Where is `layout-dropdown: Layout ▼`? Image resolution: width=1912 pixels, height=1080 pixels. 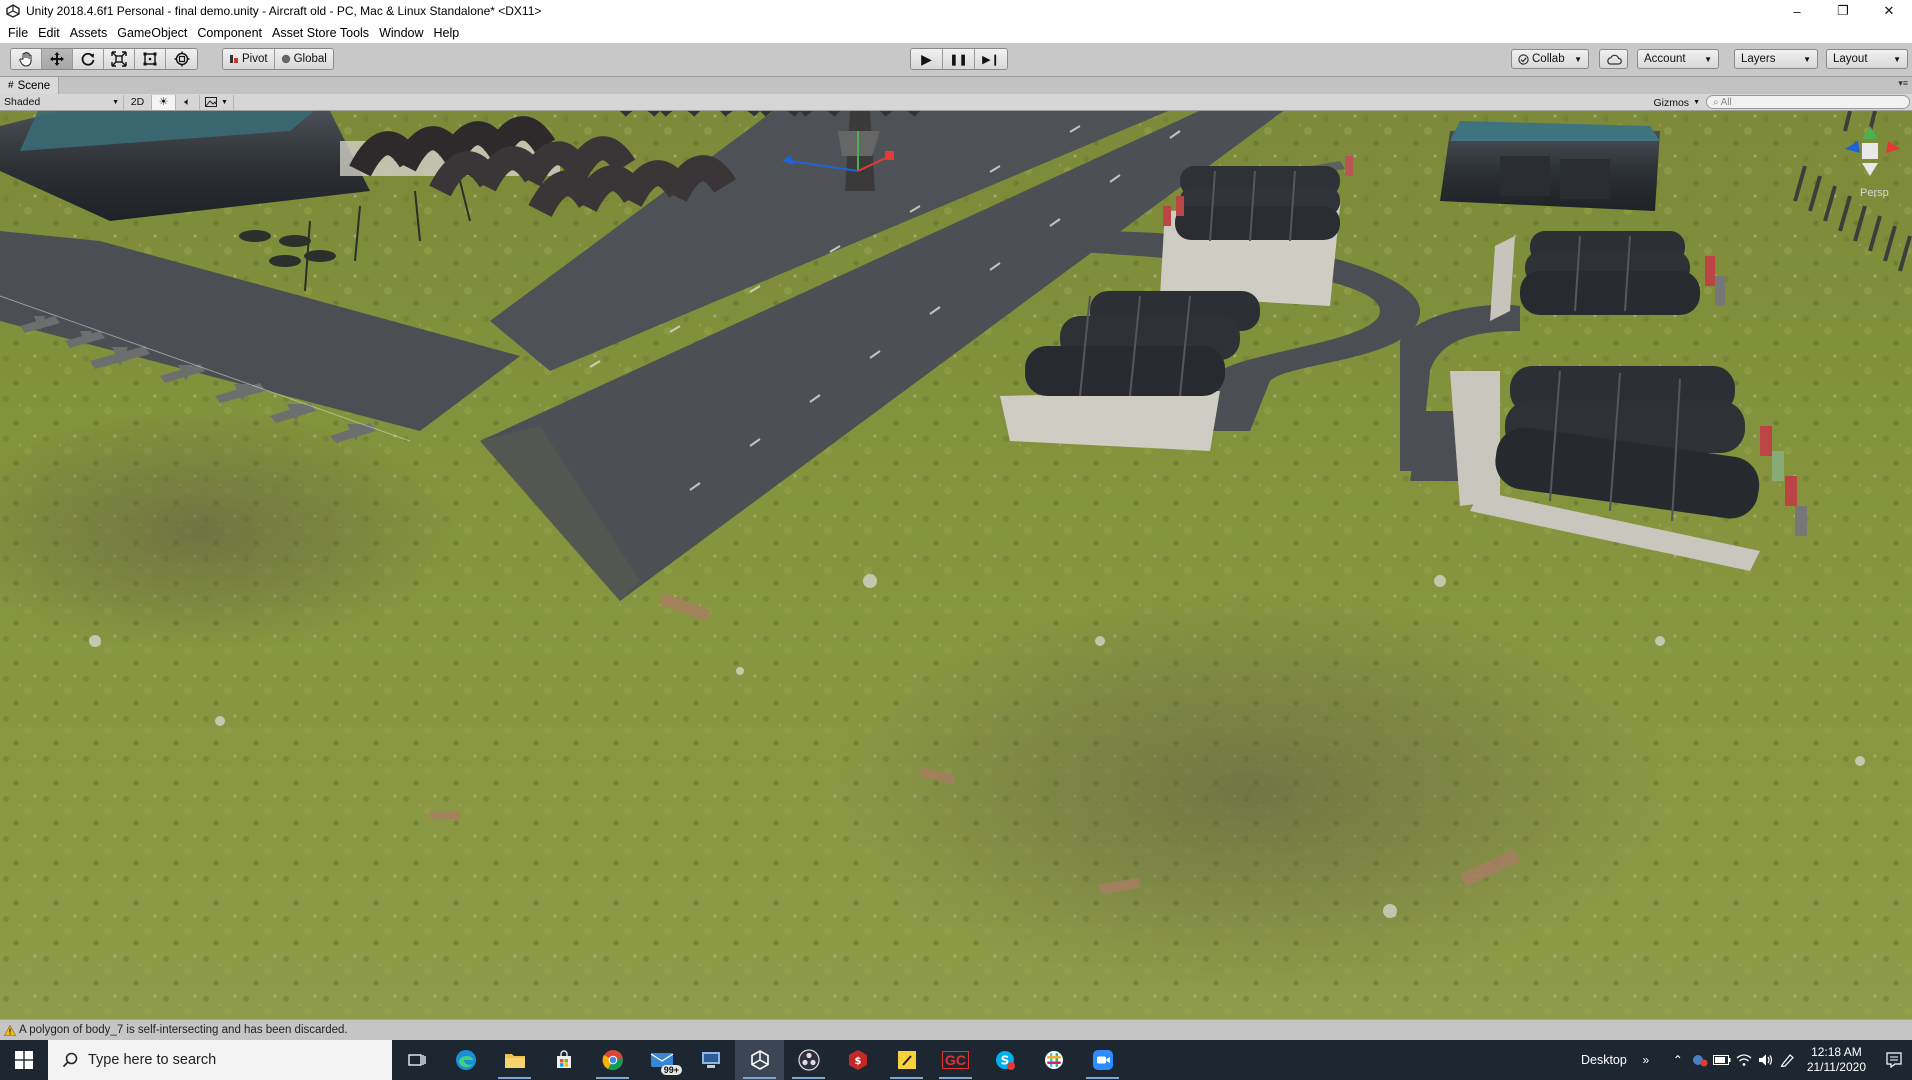 layout-dropdown: Layout ▼ is located at coordinates (1867, 59).